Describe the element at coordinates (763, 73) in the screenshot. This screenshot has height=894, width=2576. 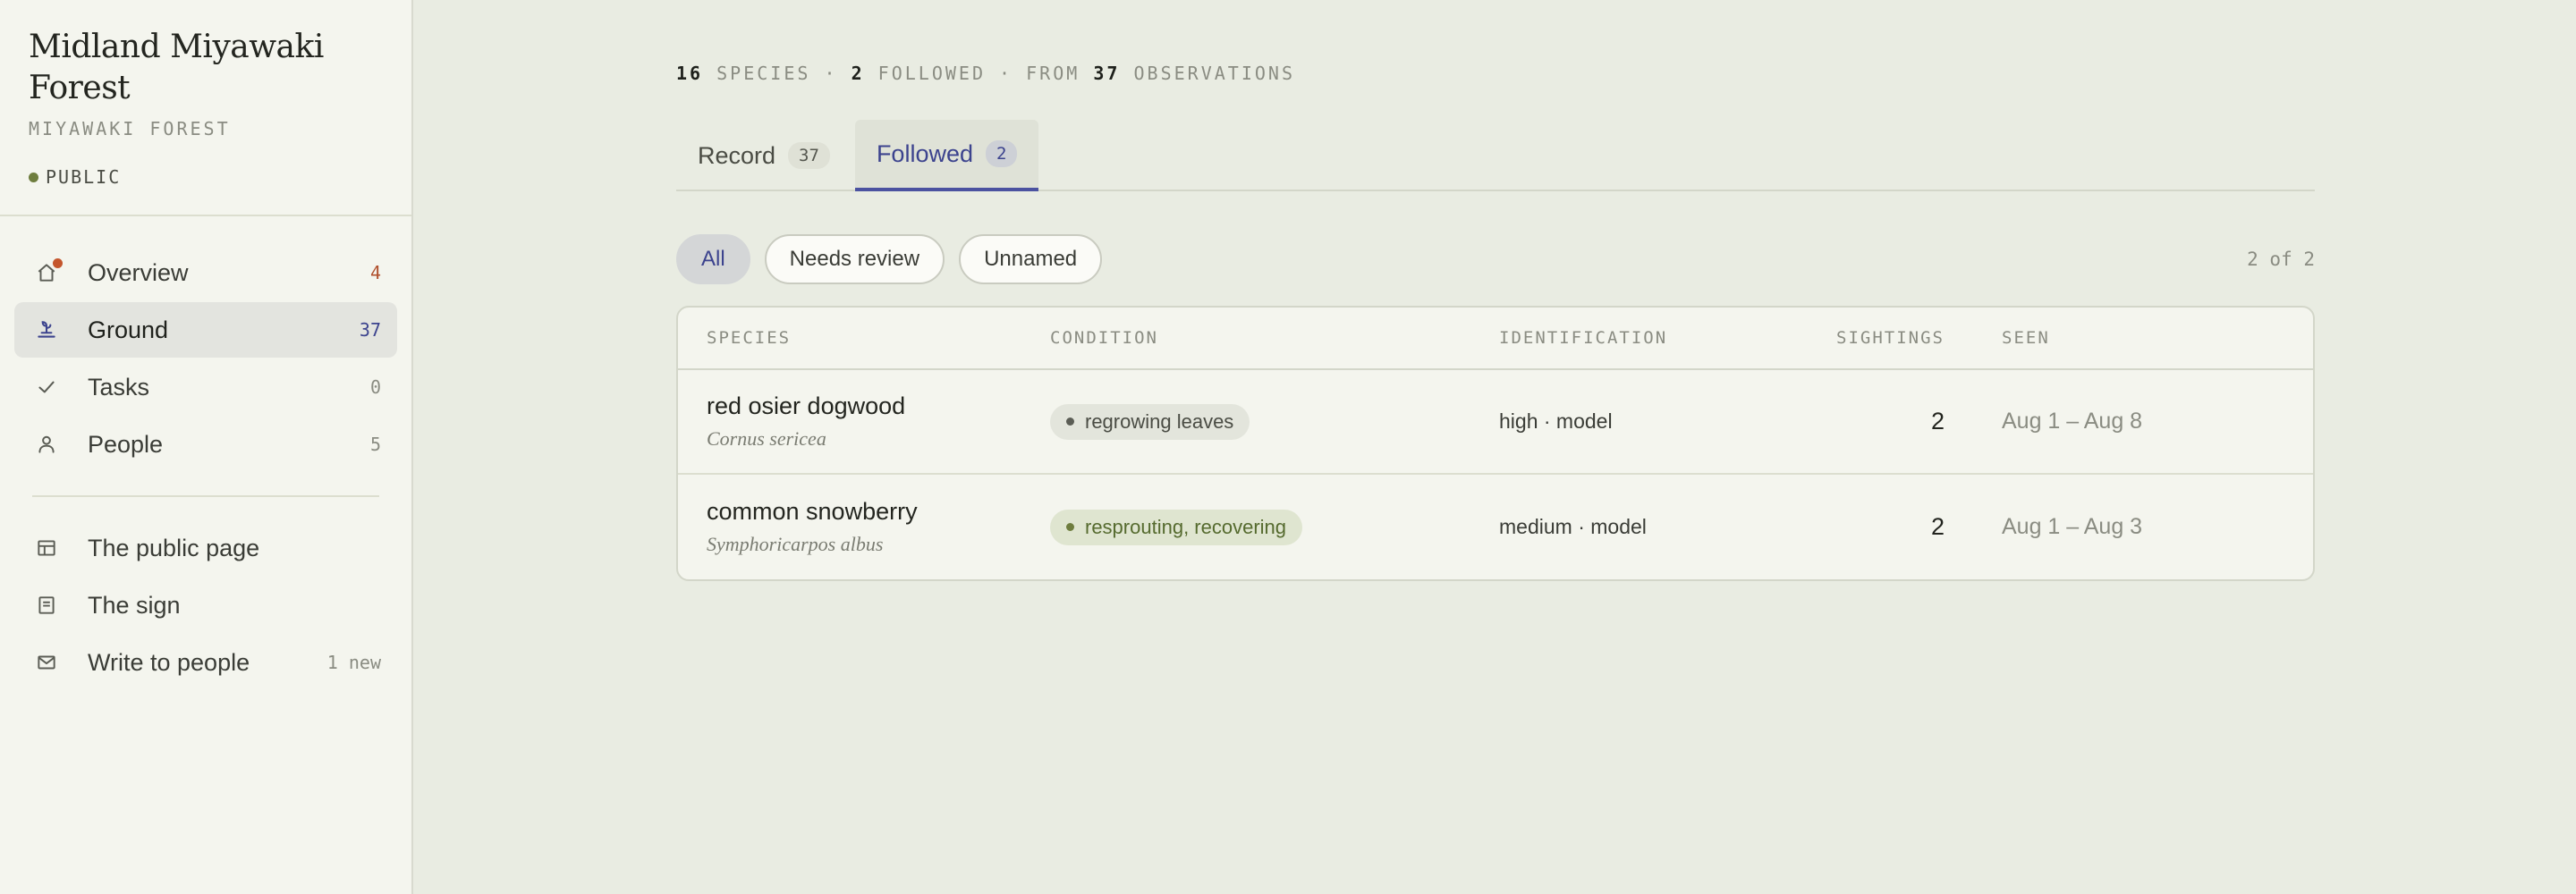
I see `species-label: SPECIES` at that location.